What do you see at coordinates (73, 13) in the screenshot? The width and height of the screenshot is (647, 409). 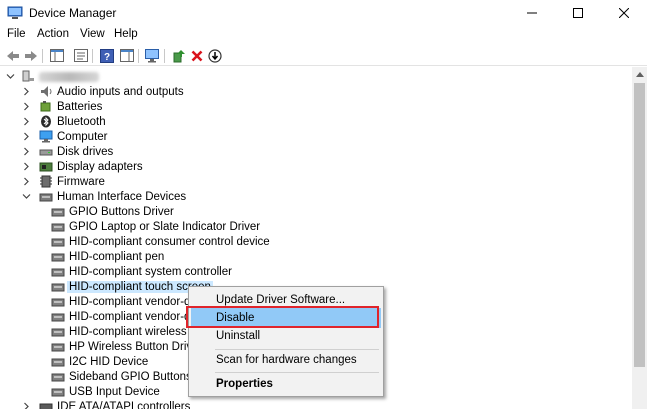 I see `window-title: Device Manager` at bounding box center [73, 13].